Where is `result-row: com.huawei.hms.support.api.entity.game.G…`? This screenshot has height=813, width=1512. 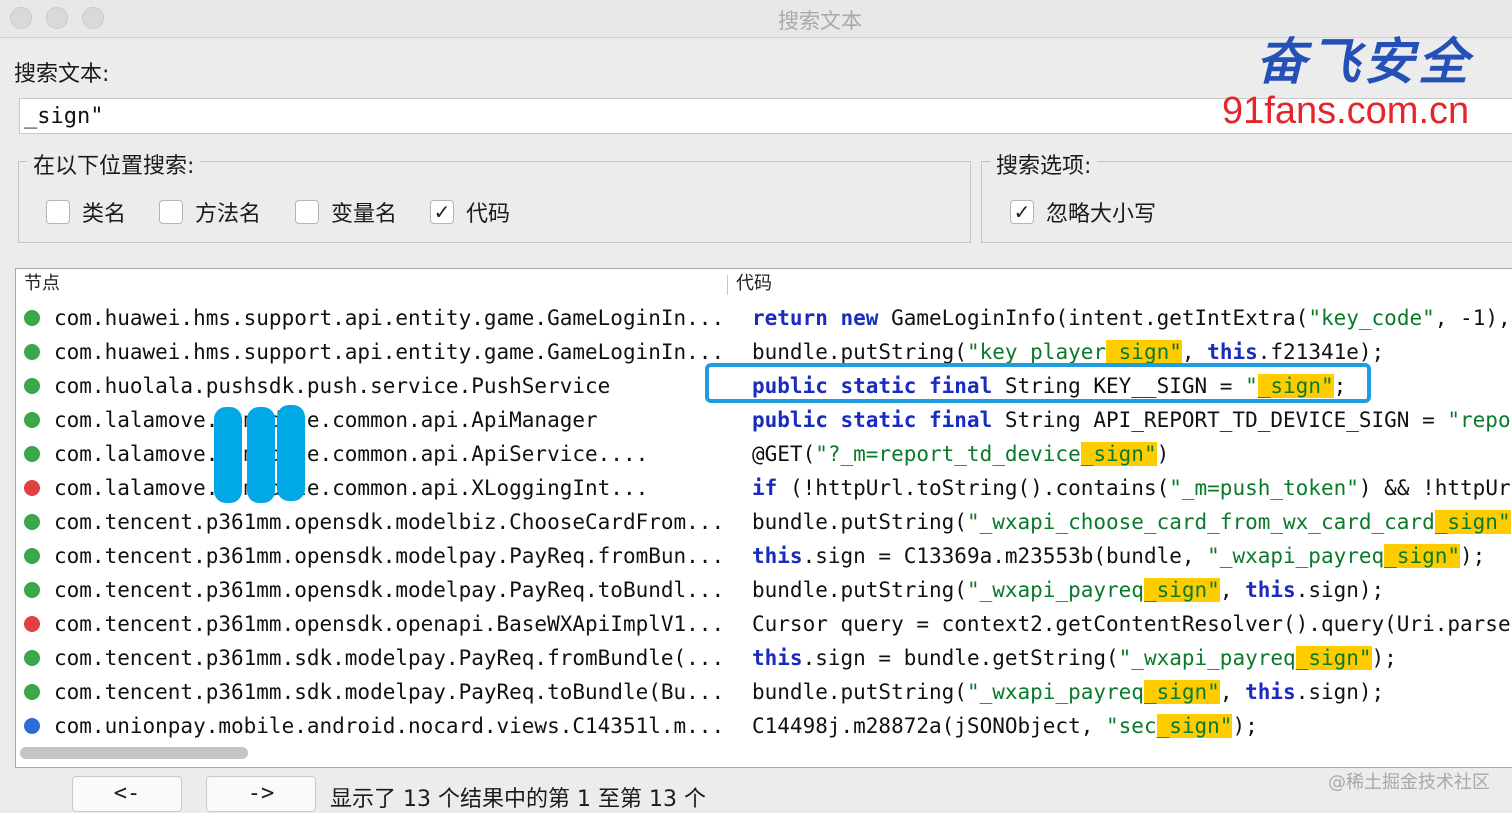
result-row: com.huawei.hms.support.api.entity.game.G… is located at coordinates (764, 318).